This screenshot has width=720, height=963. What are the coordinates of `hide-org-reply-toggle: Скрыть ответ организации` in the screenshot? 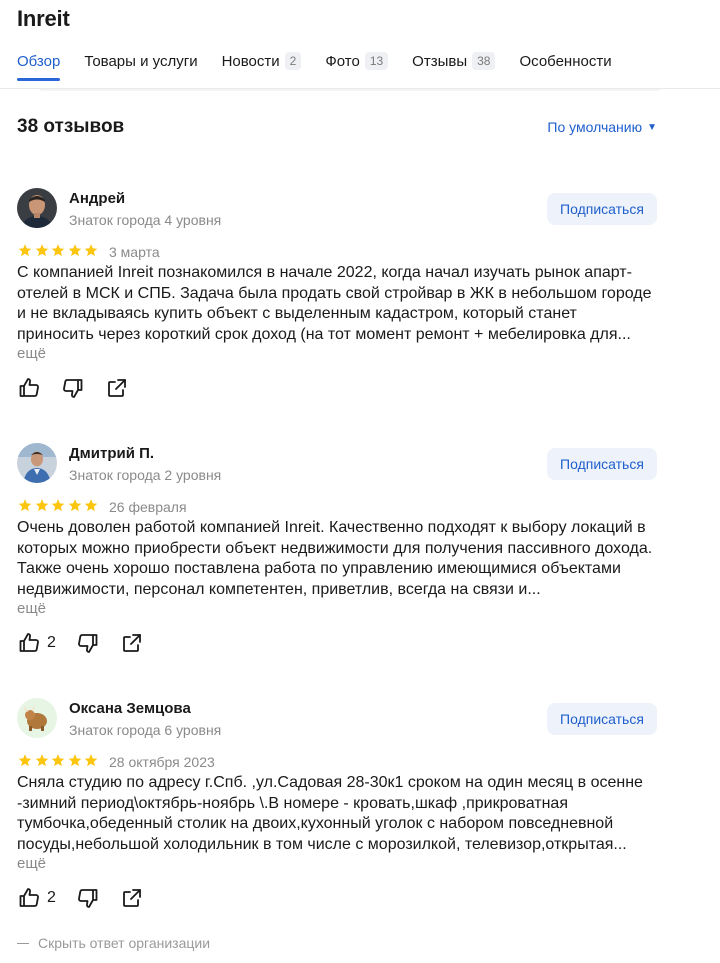 It's located at (113, 943).